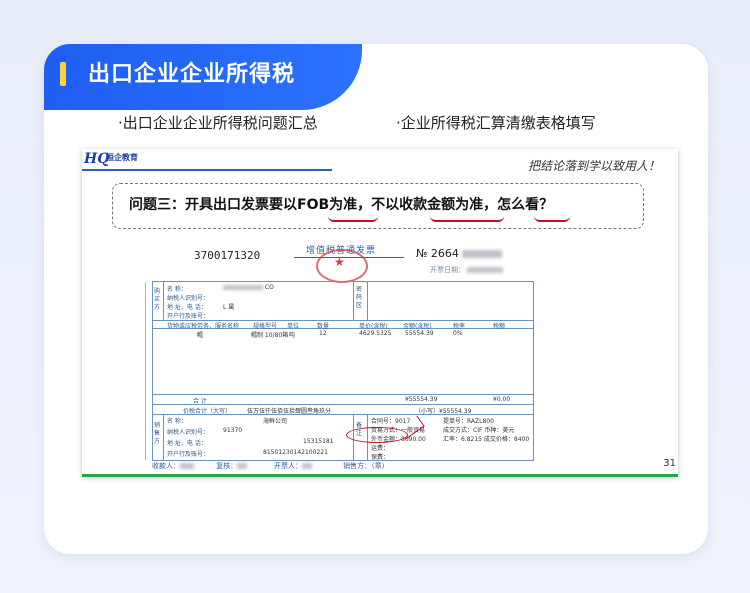 Image resolution: width=750 pixels, height=593 pixels. I want to click on buyer-address-value: L 属, so click(229, 307).